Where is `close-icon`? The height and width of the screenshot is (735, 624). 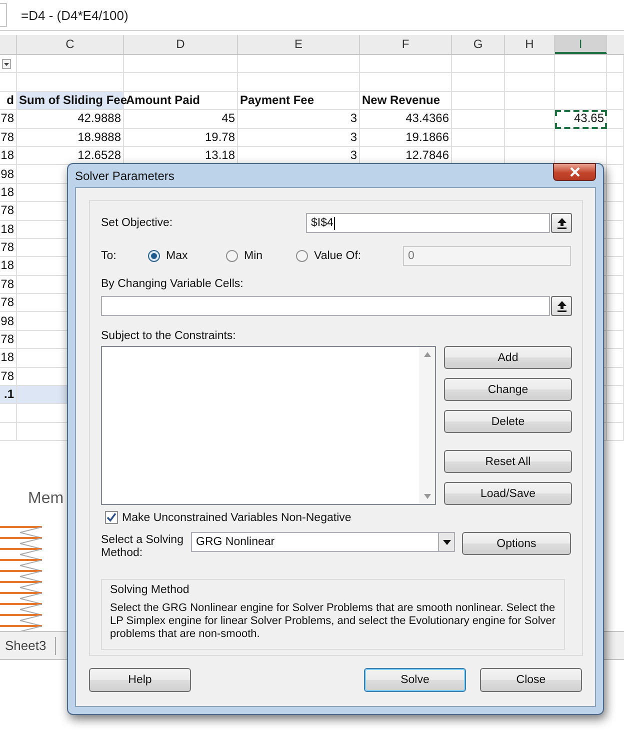 close-icon is located at coordinates (574, 172).